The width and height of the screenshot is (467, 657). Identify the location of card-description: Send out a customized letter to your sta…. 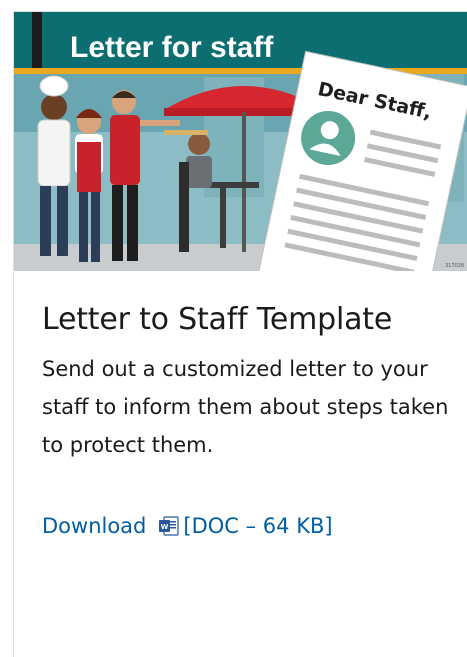
(245, 407).